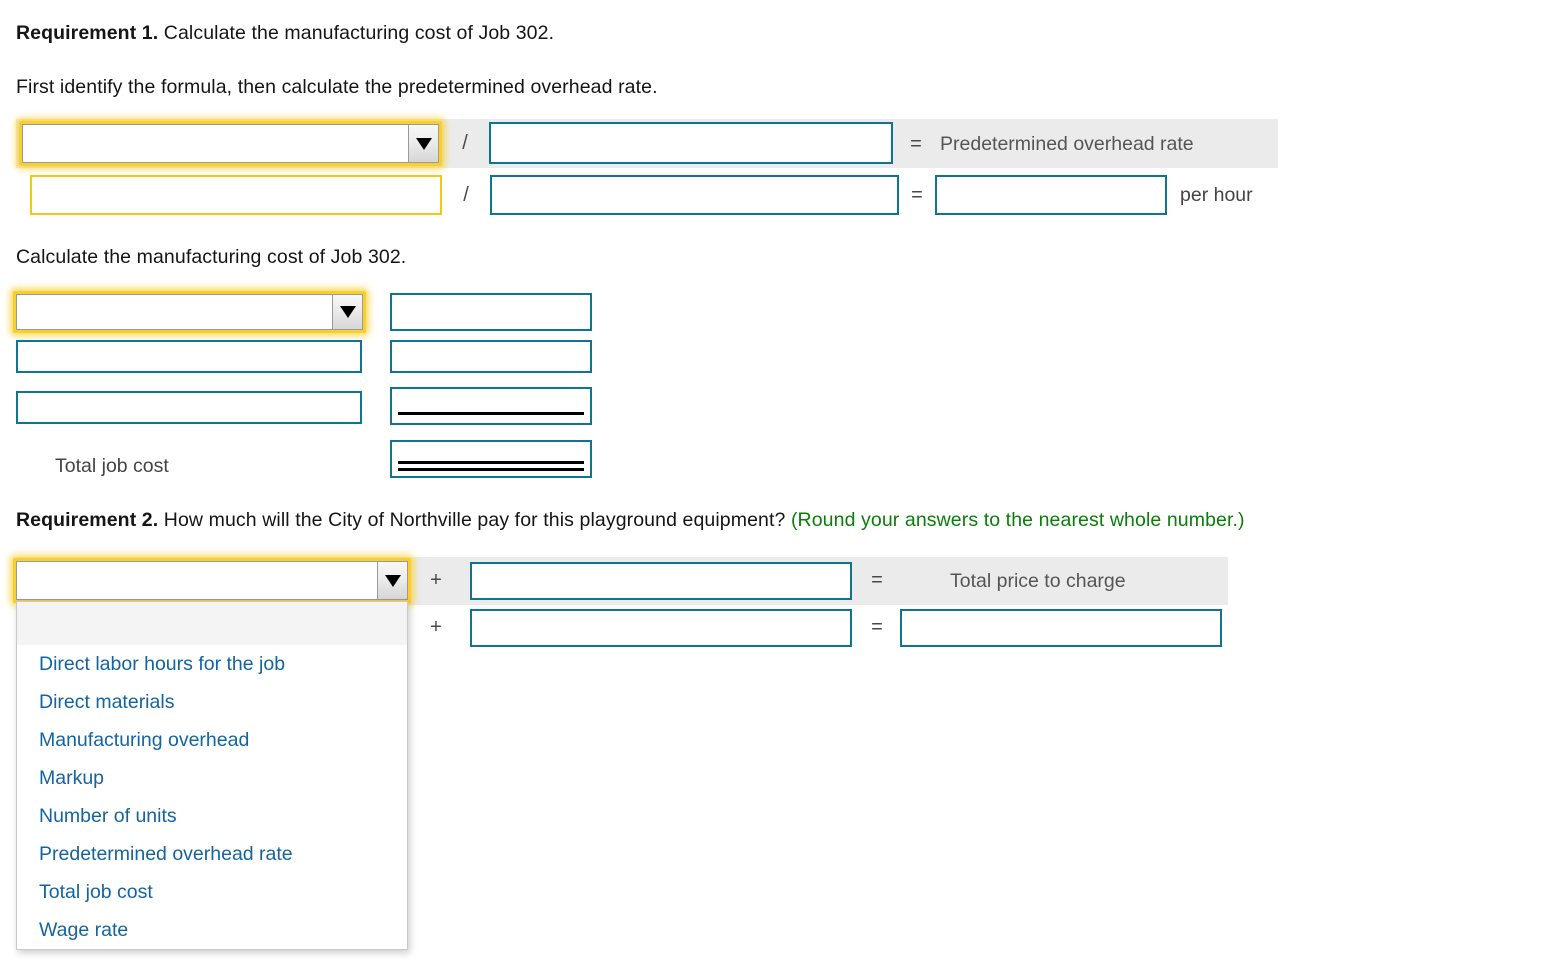 Image resolution: width=1546 pixels, height=971 pixels. Describe the element at coordinates (212, 664) in the screenshot. I see `dropdown-option-direct-labor-hours-for-the-job: Direct labor hours for the job` at that location.